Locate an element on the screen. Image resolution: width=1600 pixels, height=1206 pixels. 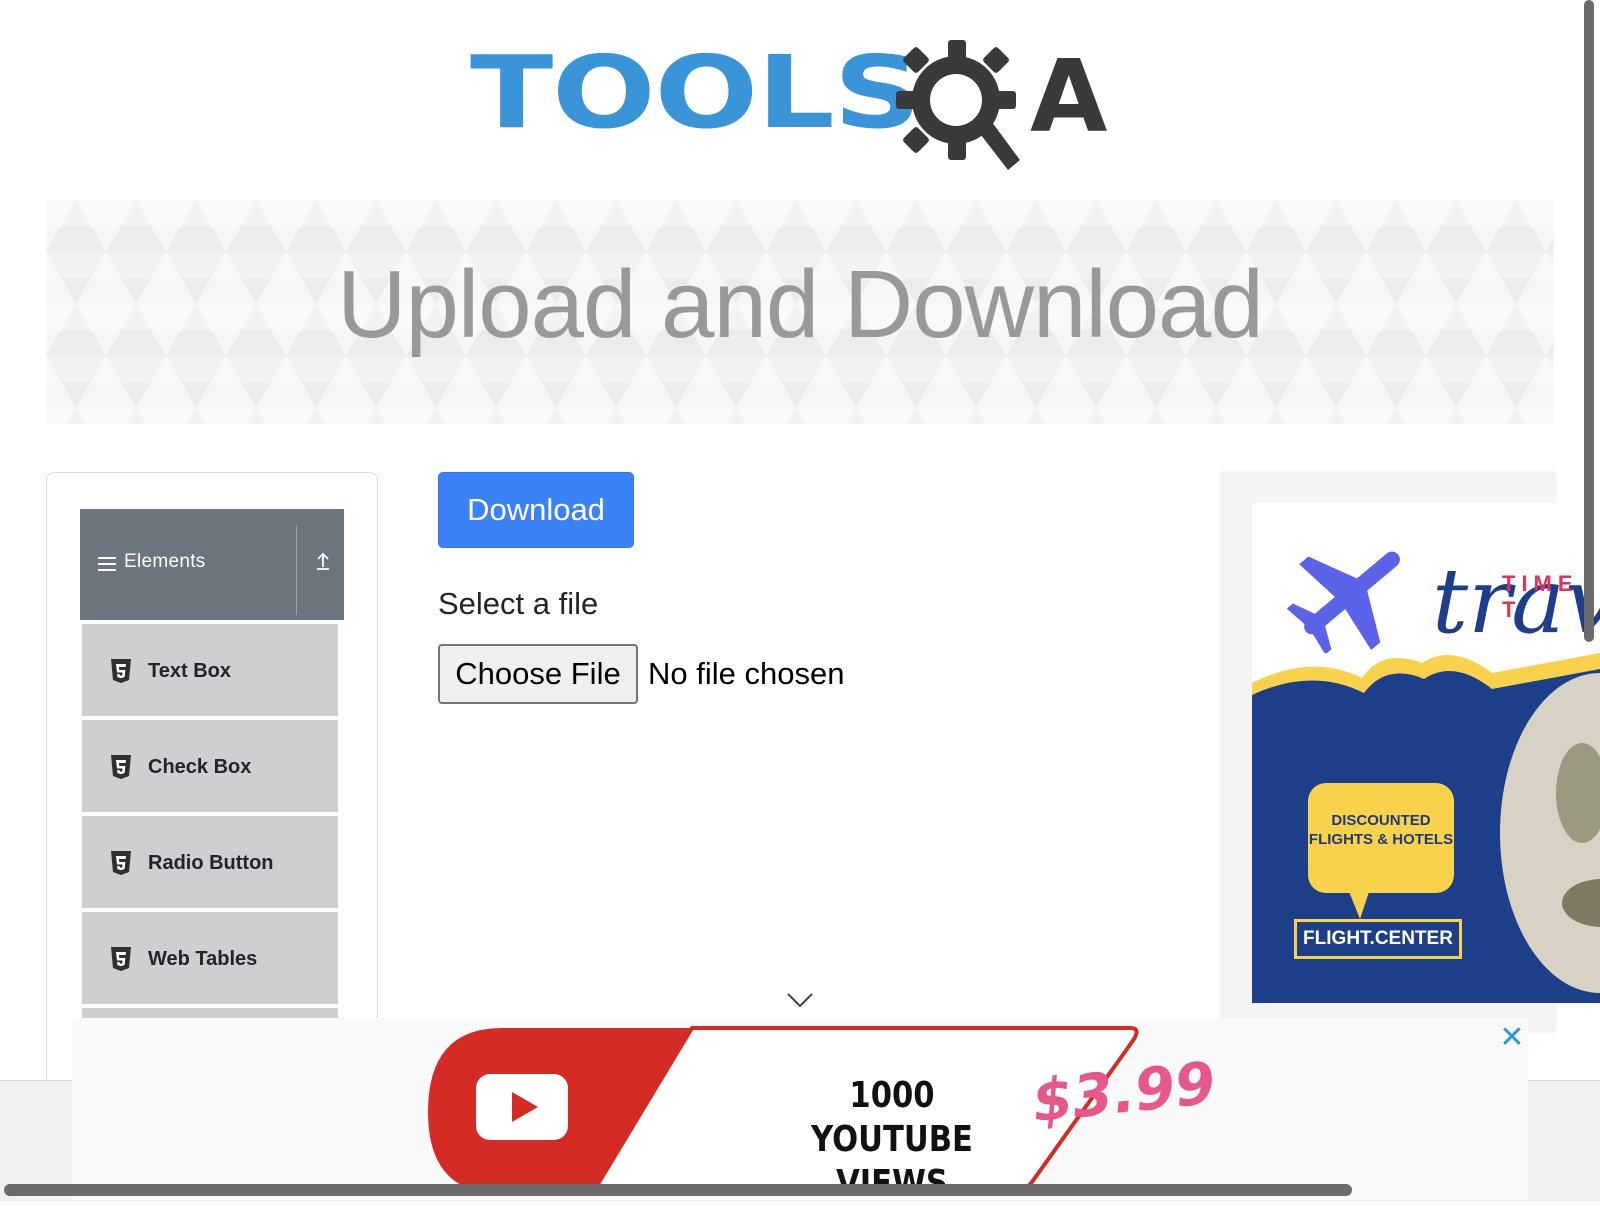
select-file-label: Select a file is located at coordinates (518, 603).